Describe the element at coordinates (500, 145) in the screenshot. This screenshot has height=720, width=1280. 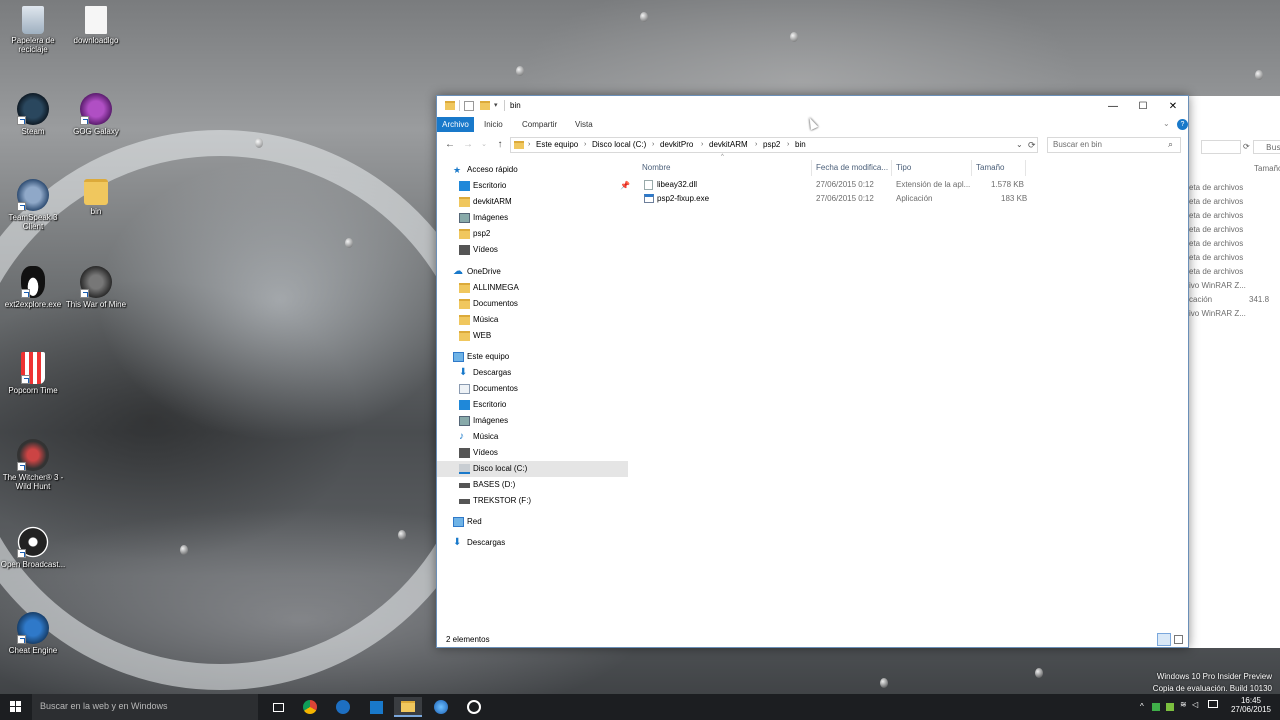
I see `up-arrow-icon: ↑` at that location.